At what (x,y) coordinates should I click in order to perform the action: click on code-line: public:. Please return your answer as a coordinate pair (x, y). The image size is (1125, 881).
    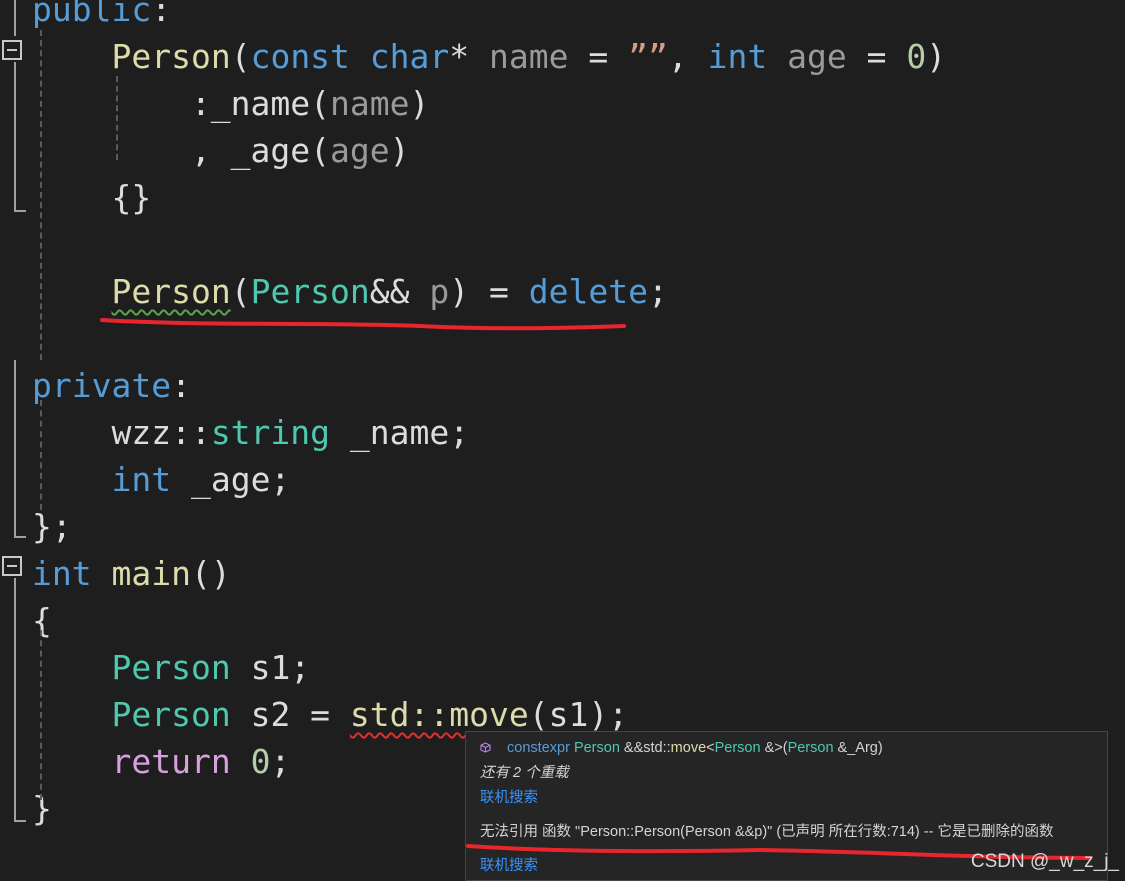
    Looking at the image, I should click on (101, 16).